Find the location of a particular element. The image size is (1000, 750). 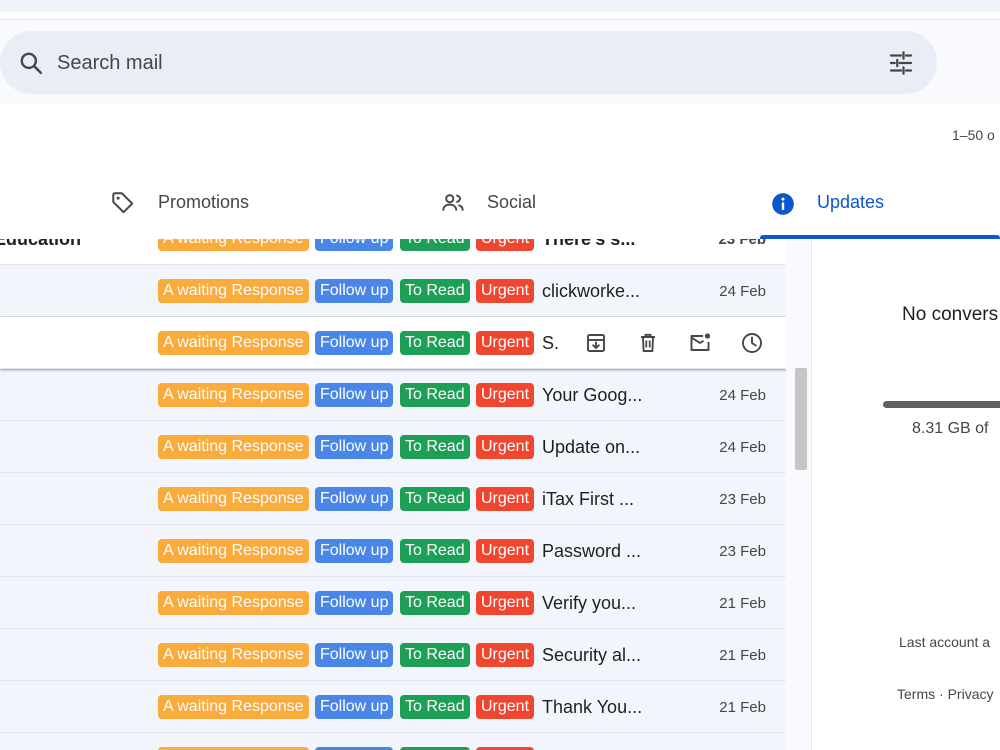

info-icon is located at coordinates (783, 204).